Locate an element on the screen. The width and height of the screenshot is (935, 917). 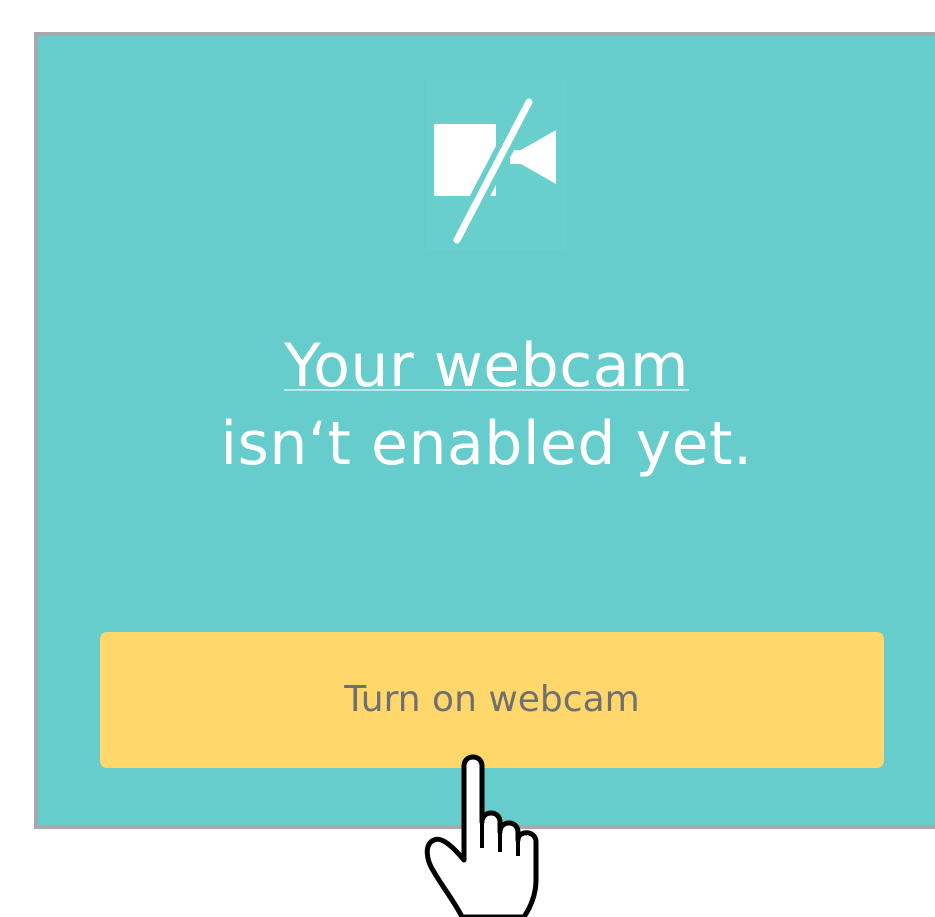
webcam-disabled-message-line-2: isn‘t enabled yet. is located at coordinates (486, 444).